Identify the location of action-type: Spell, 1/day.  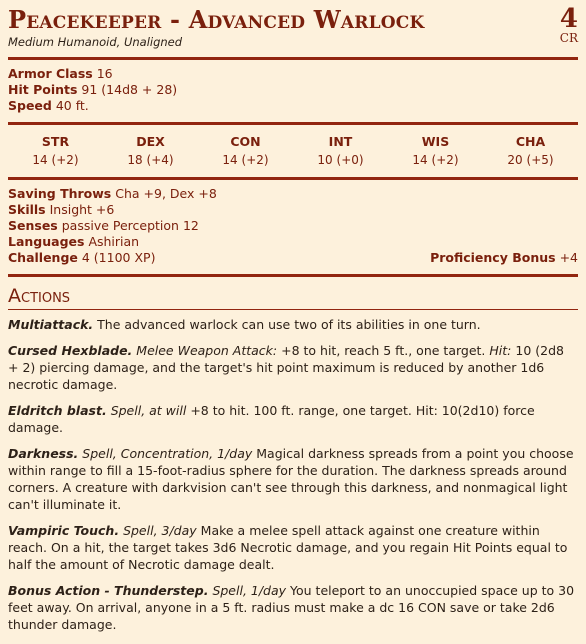
(249, 590).